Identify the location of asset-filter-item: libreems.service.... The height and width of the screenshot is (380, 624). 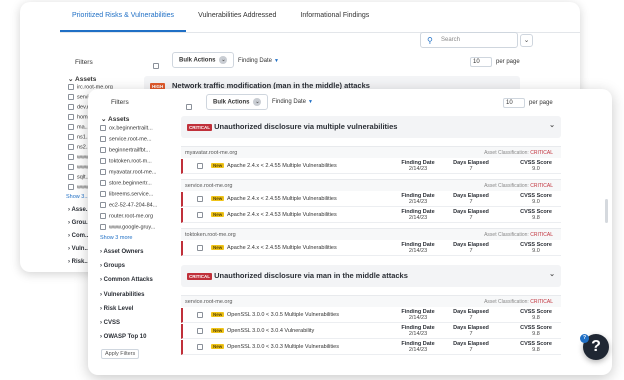
(140, 196).